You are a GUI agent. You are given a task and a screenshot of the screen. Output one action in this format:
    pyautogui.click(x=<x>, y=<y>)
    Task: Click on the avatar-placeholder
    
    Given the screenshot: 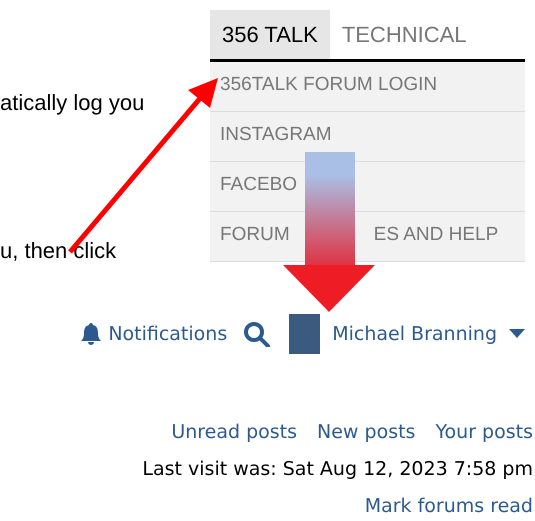 What is the action you would take?
    pyautogui.click(x=304, y=334)
    